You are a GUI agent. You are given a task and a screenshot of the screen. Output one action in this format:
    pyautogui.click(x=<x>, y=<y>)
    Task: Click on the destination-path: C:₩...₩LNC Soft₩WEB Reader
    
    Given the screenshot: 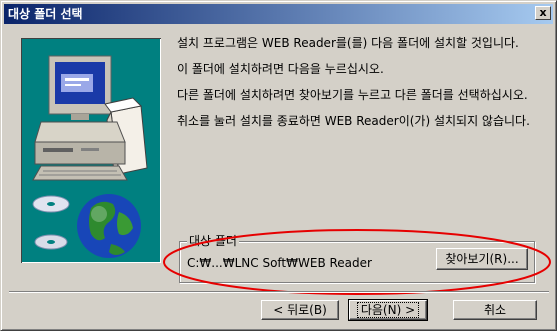 What is the action you would take?
    pyautogui.click(x=279, y=263)
    